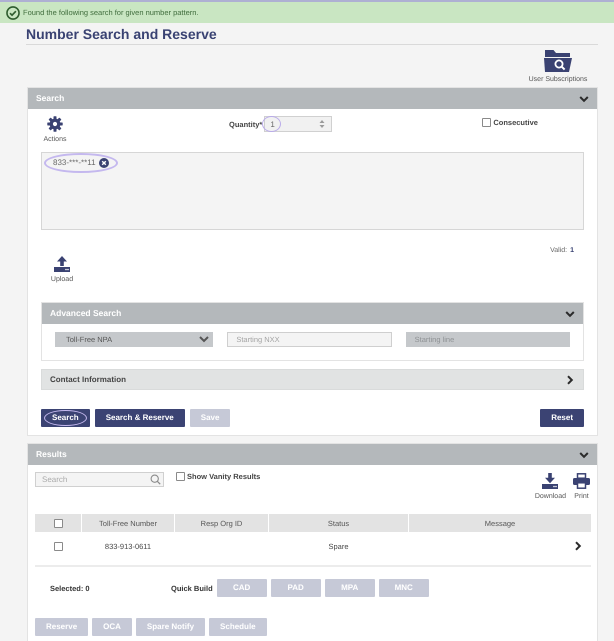  I want to click on folder-search-icon, so click(558, 61).